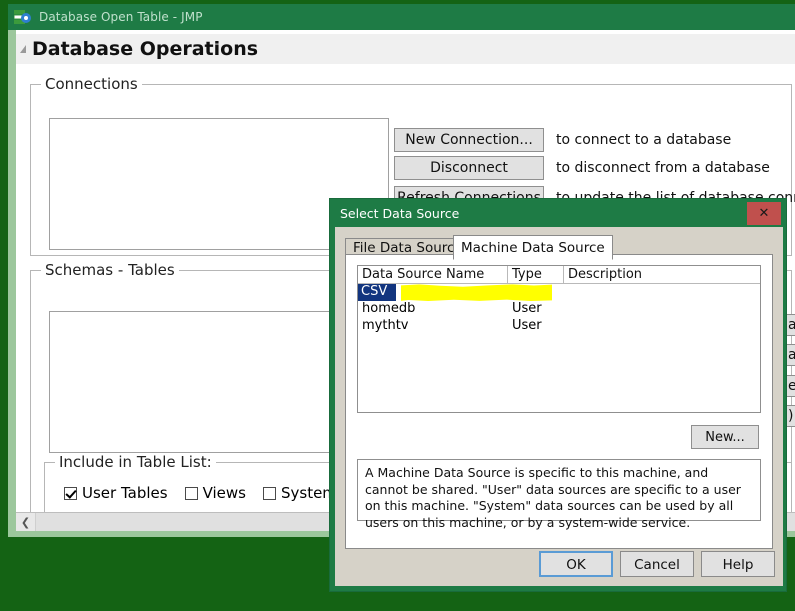 The height and width of the screenshot is (611, 795). Describe the element at coordinates (135, 462) in the screenshot. I see `include-in-table-list-legend: Include in Table List:` at that location.